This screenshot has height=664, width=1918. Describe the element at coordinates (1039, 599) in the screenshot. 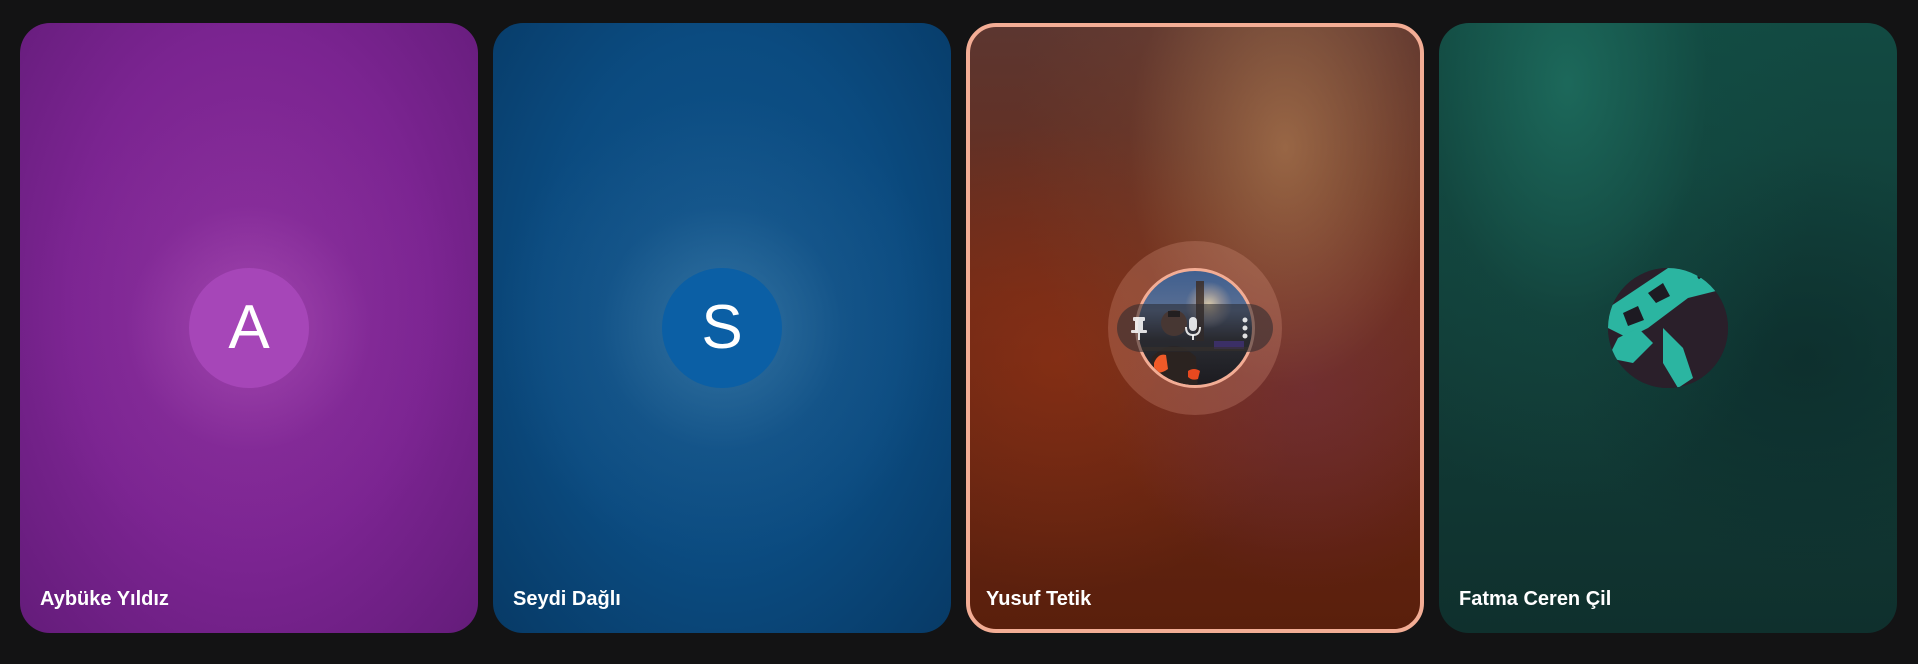

I see `participant-name: Yusuf Tetik` at that location.